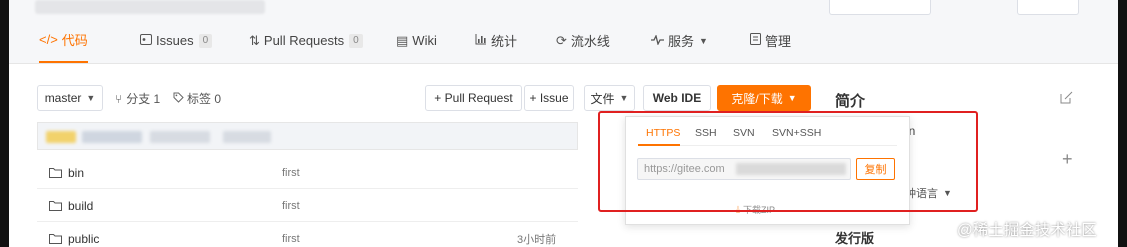 The width and height of the screenshot is (1127, 247). Describe the element at coordinates (791, 169) in the screenshot. I see `clone-url-blurred` at that location.